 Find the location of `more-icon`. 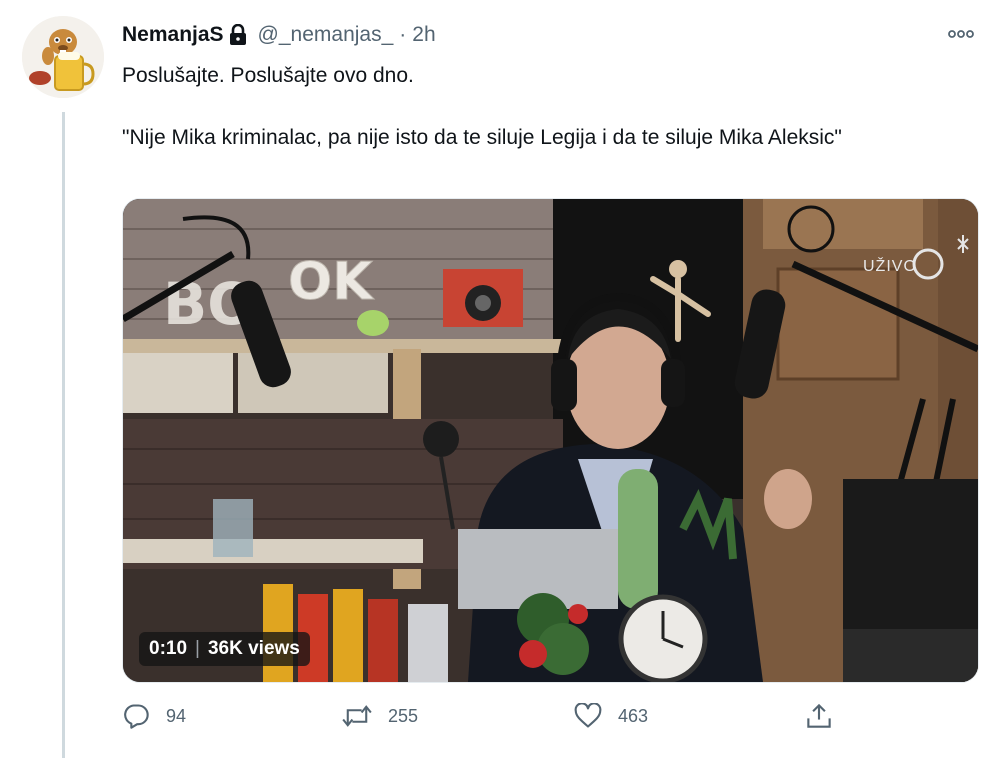

more-icon is located at coordinates (961, 34).